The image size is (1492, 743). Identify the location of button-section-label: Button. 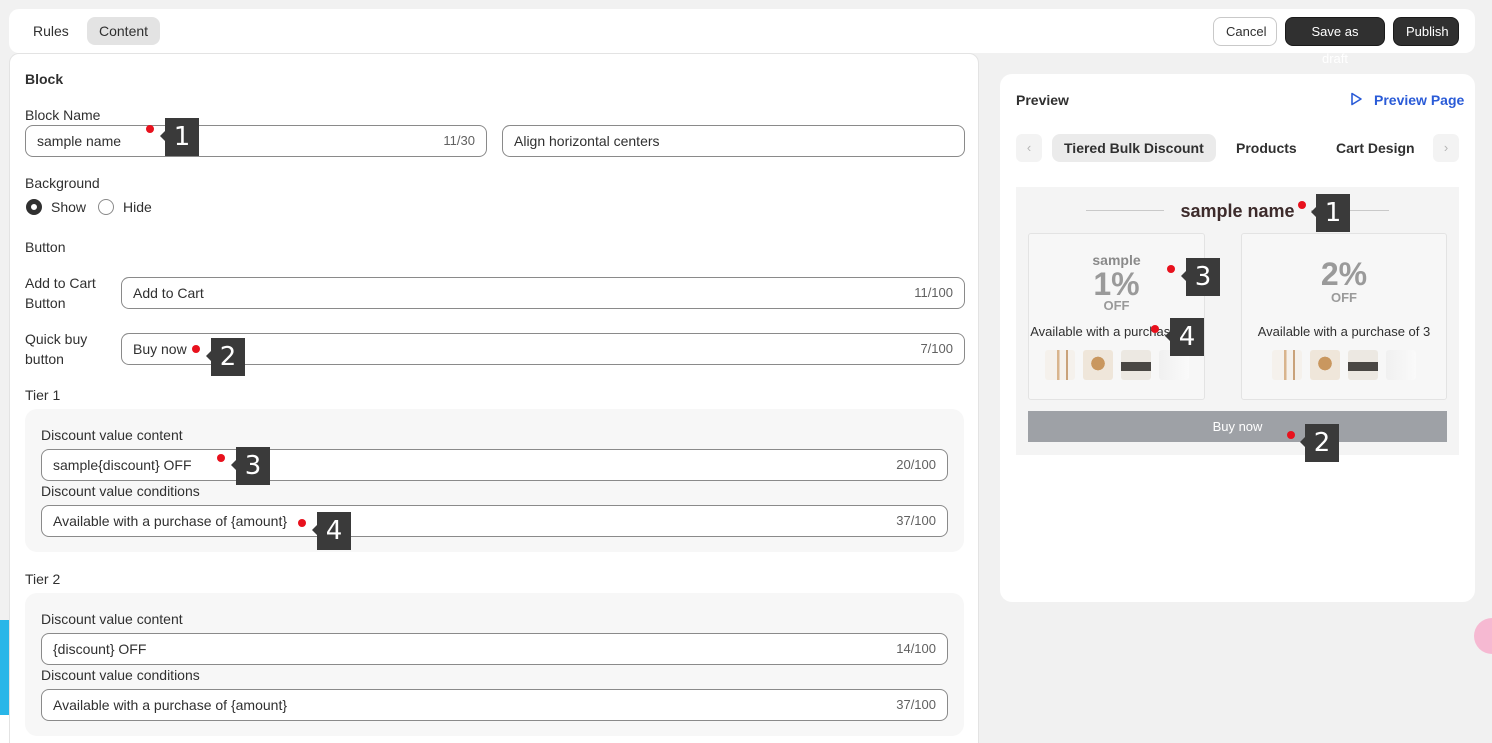
(45, 247).